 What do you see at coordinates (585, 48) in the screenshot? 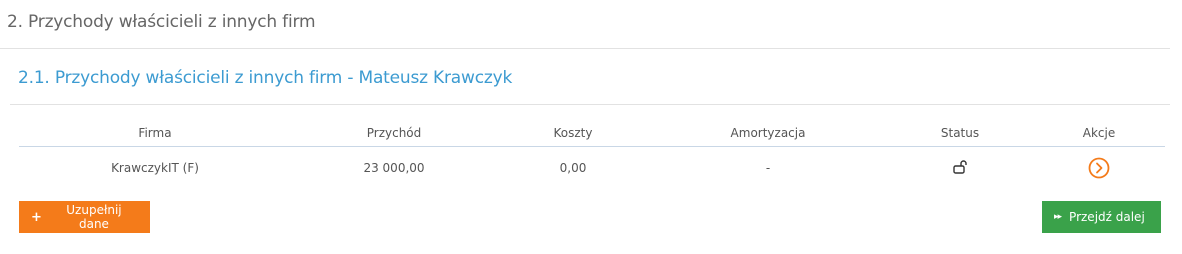
I see `section-divider` at bounding box center [585, 48].